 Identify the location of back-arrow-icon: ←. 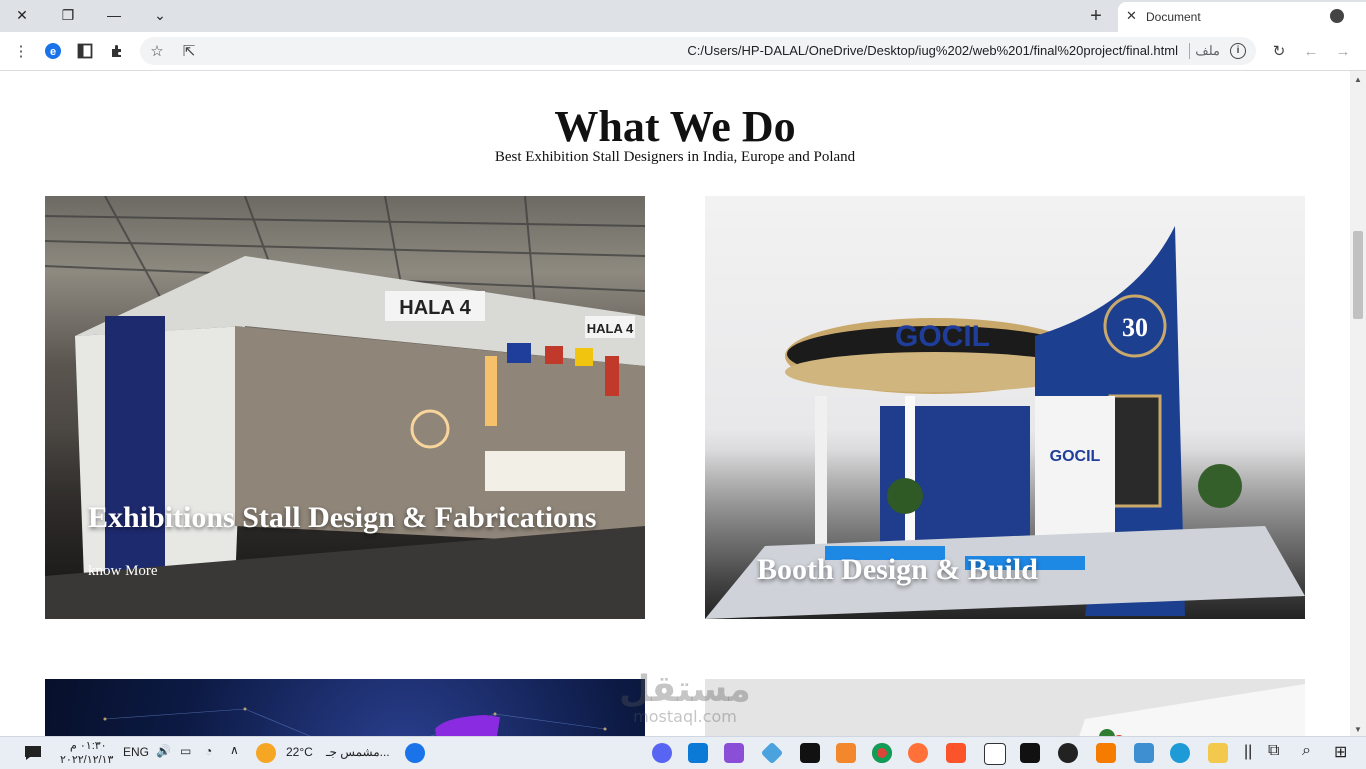
(1311, 51).